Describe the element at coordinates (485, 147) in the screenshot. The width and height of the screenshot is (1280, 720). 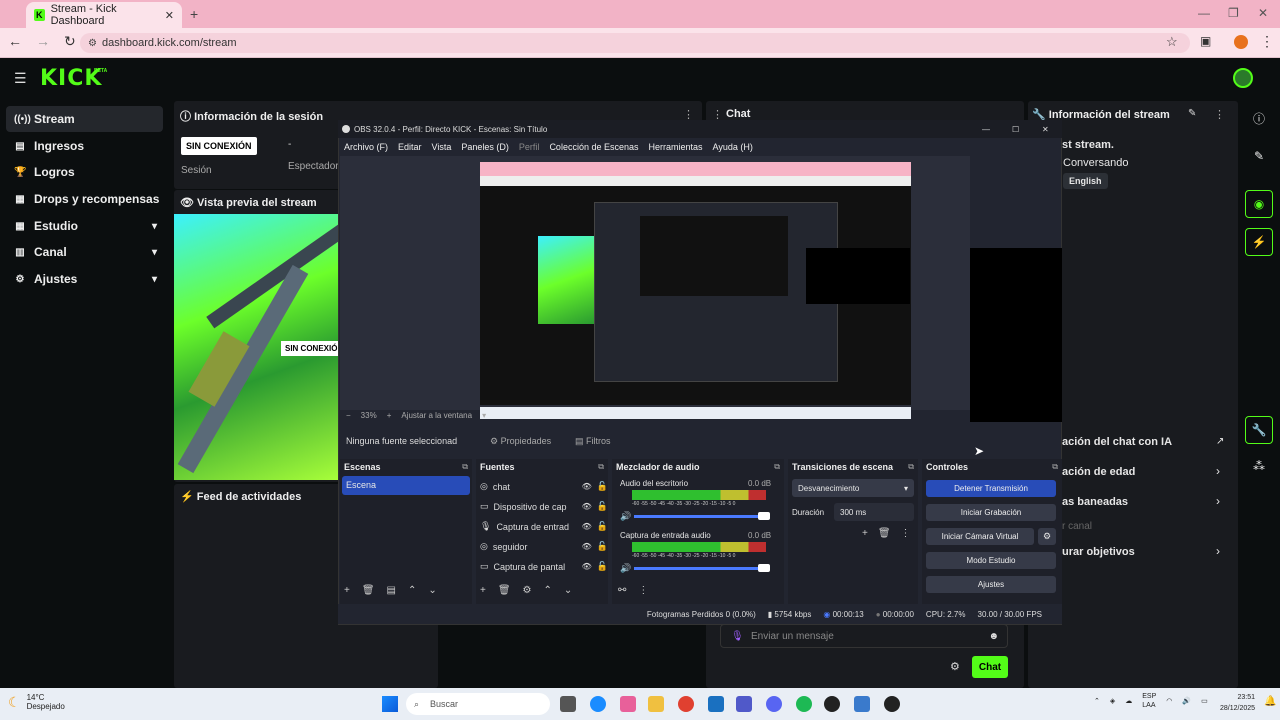
I see `menu-paneles: Paneles (D)` at that location.